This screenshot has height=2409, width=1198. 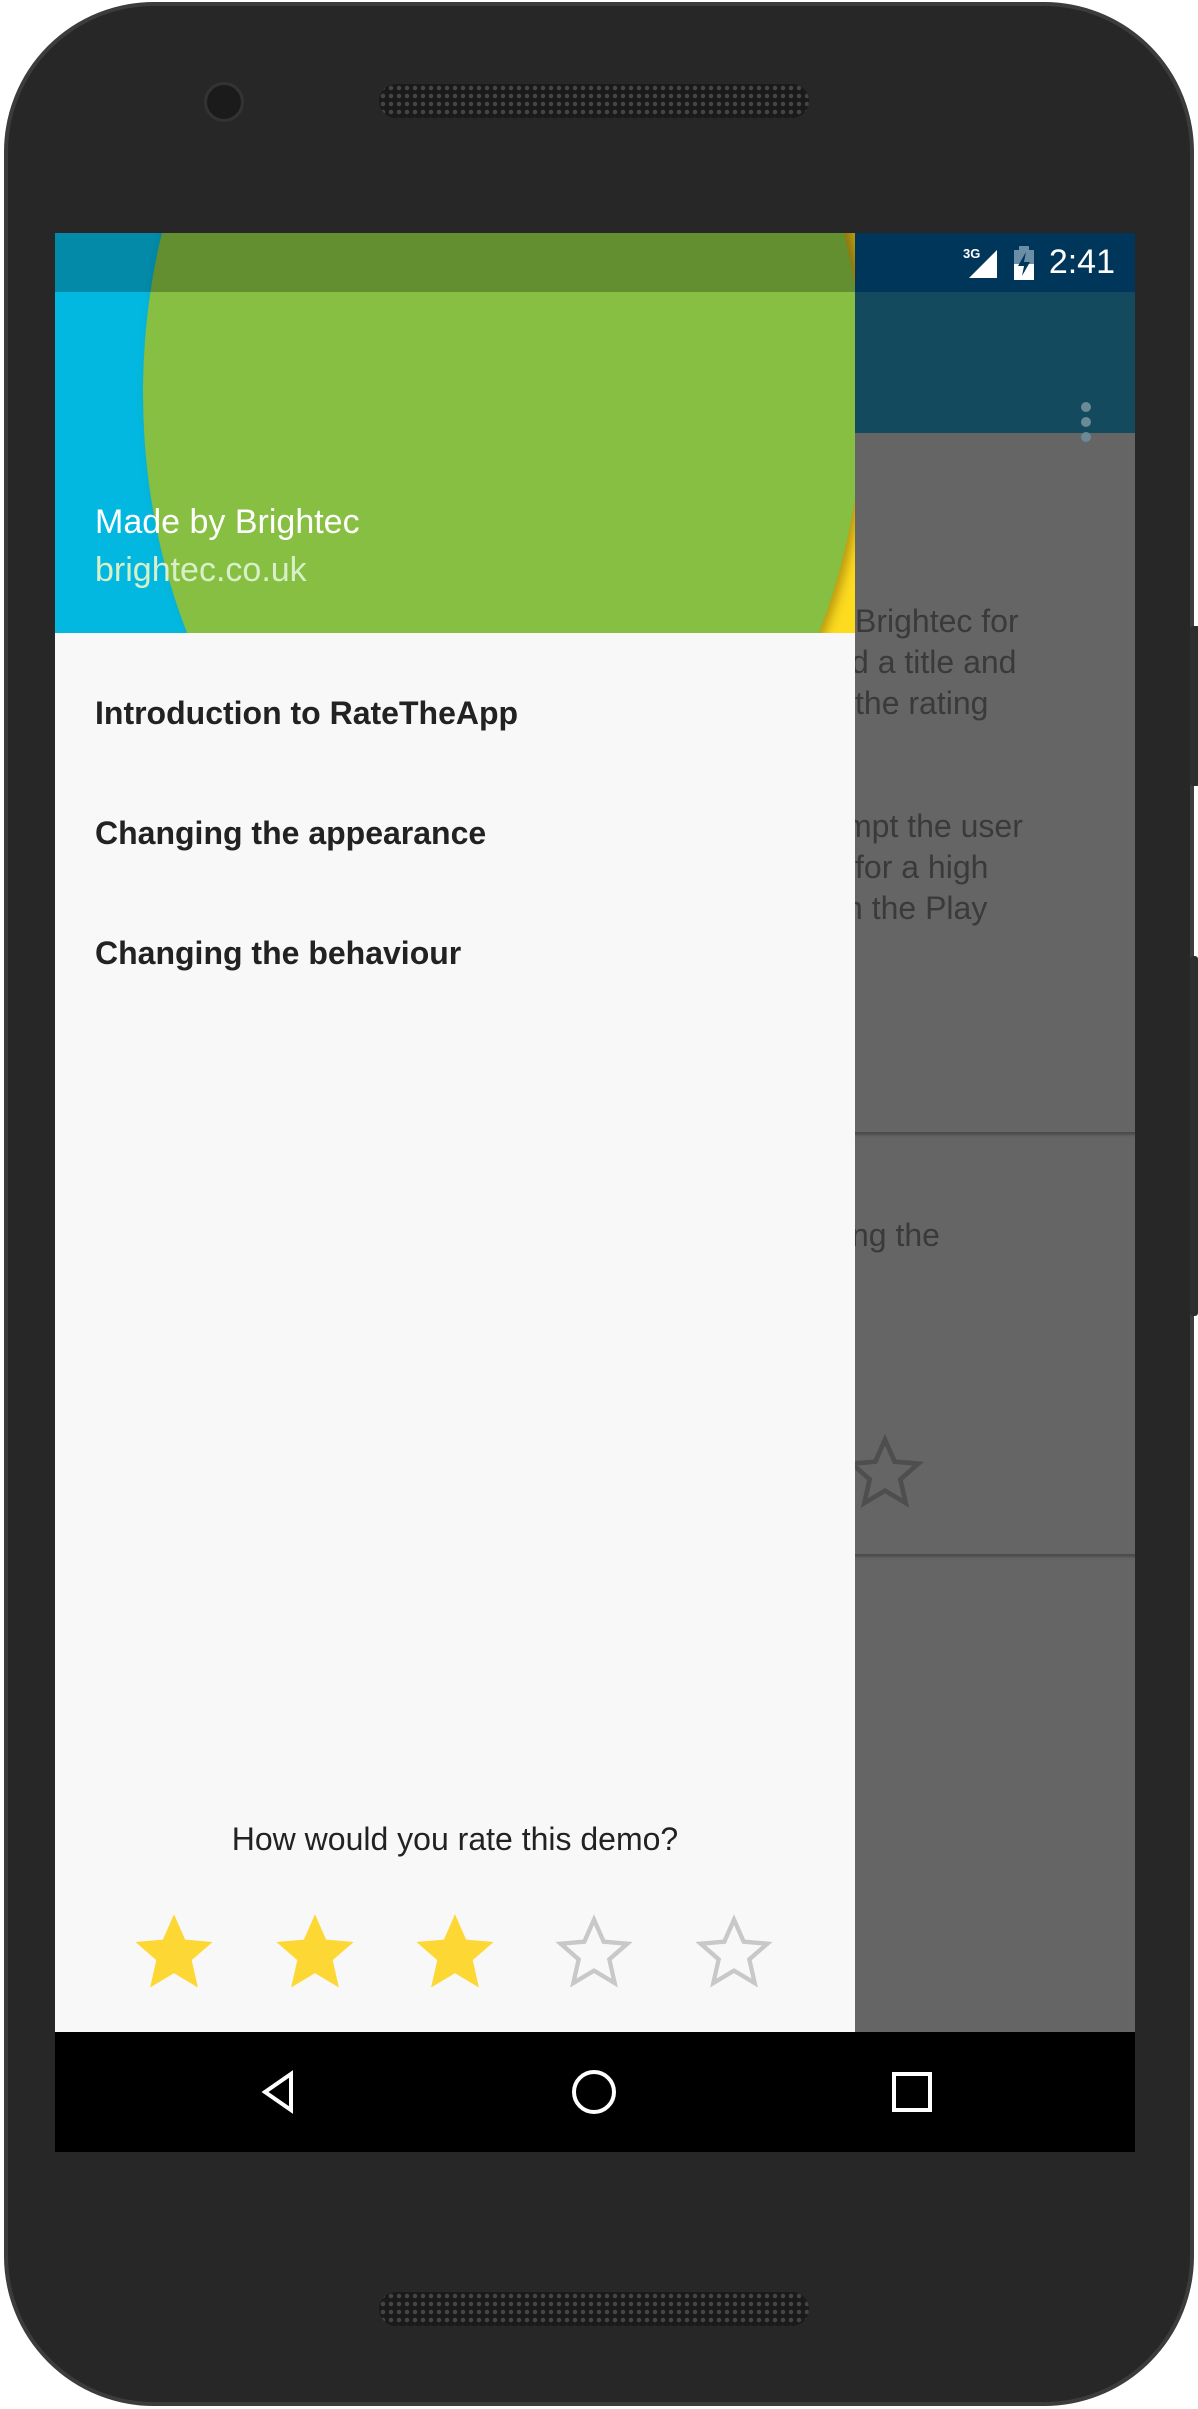 What do you see at coordinates (934, 662) in the screenshot?
I see `card-text: d a title and` at bounding box center [934, 662].